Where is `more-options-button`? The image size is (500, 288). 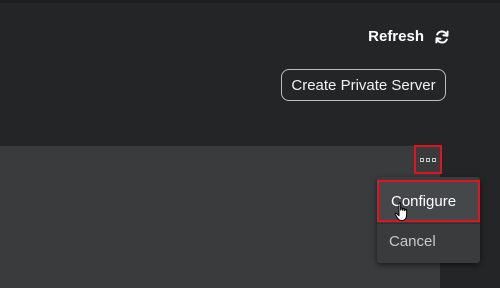 more-options-button is located at coordinates (428, 159).